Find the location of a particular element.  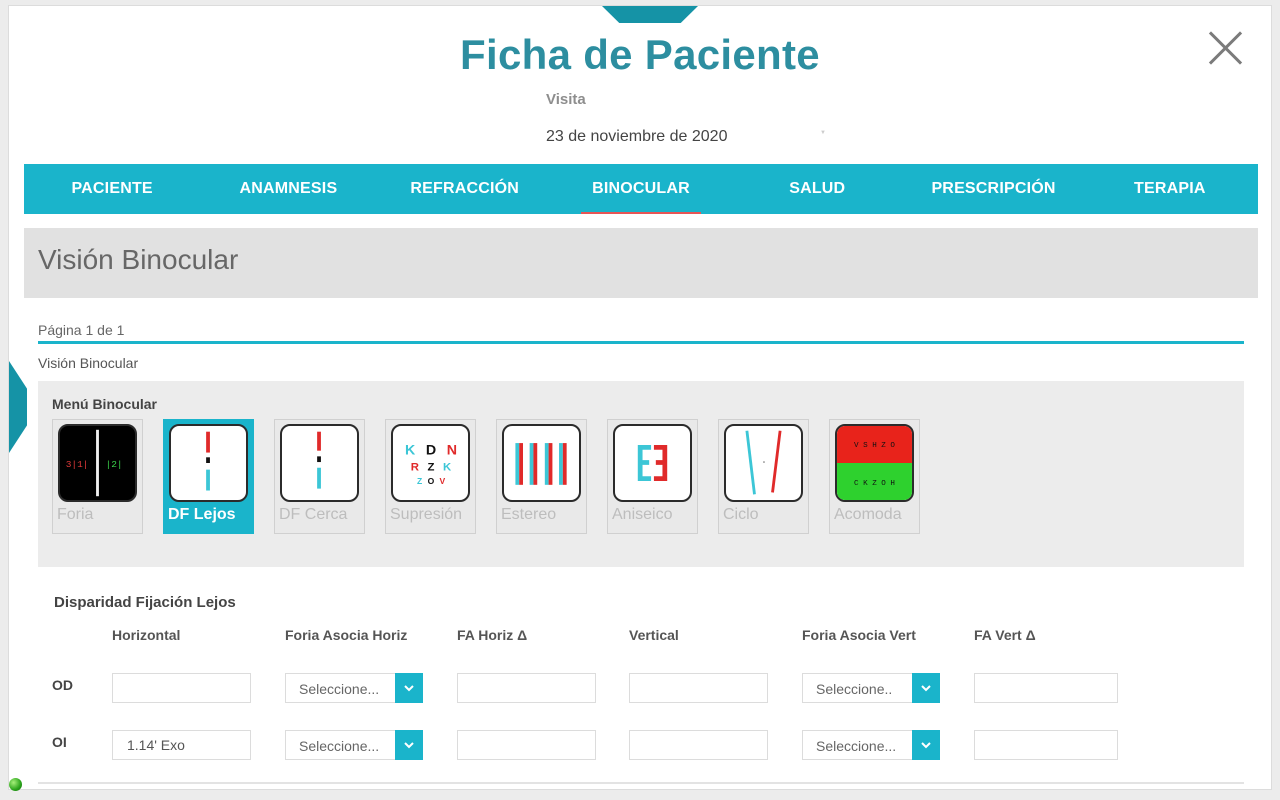

menu-item-df-lejos: DF Lejos is located at coordinates (208, 476).